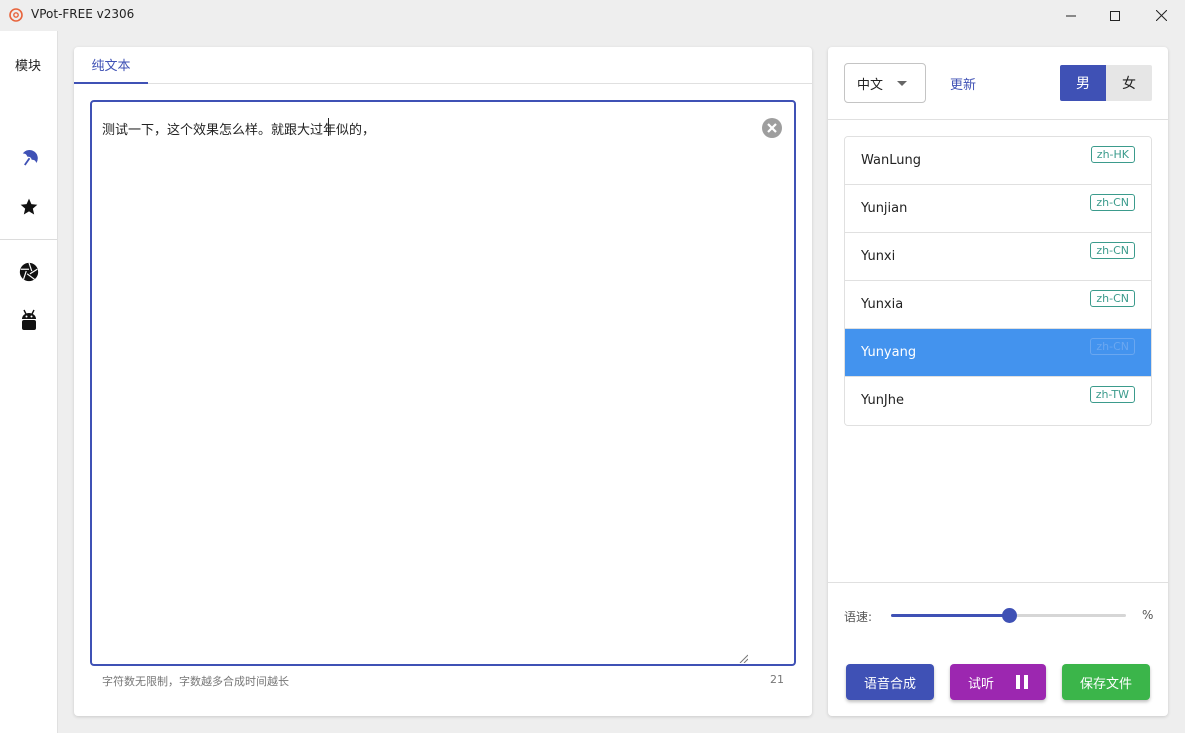 This screenshot has height=733, width=1185. I want to click on app-logo-icon, so click(16, 15).